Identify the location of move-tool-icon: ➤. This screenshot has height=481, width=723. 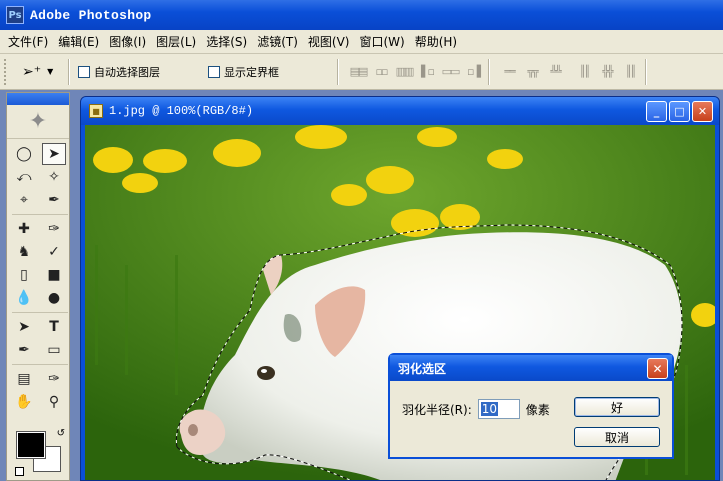
(54, 154).